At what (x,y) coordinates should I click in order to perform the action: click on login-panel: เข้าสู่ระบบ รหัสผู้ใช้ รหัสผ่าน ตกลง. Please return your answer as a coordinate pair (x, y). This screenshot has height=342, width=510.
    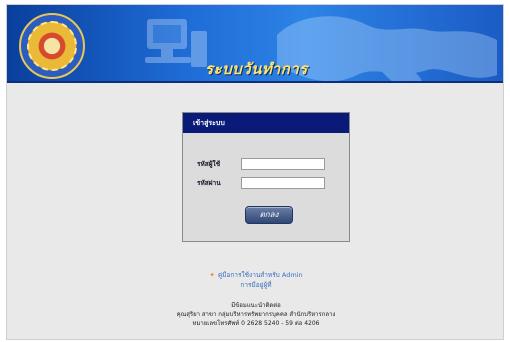
    Looking at the image, I should click on (266, 177).